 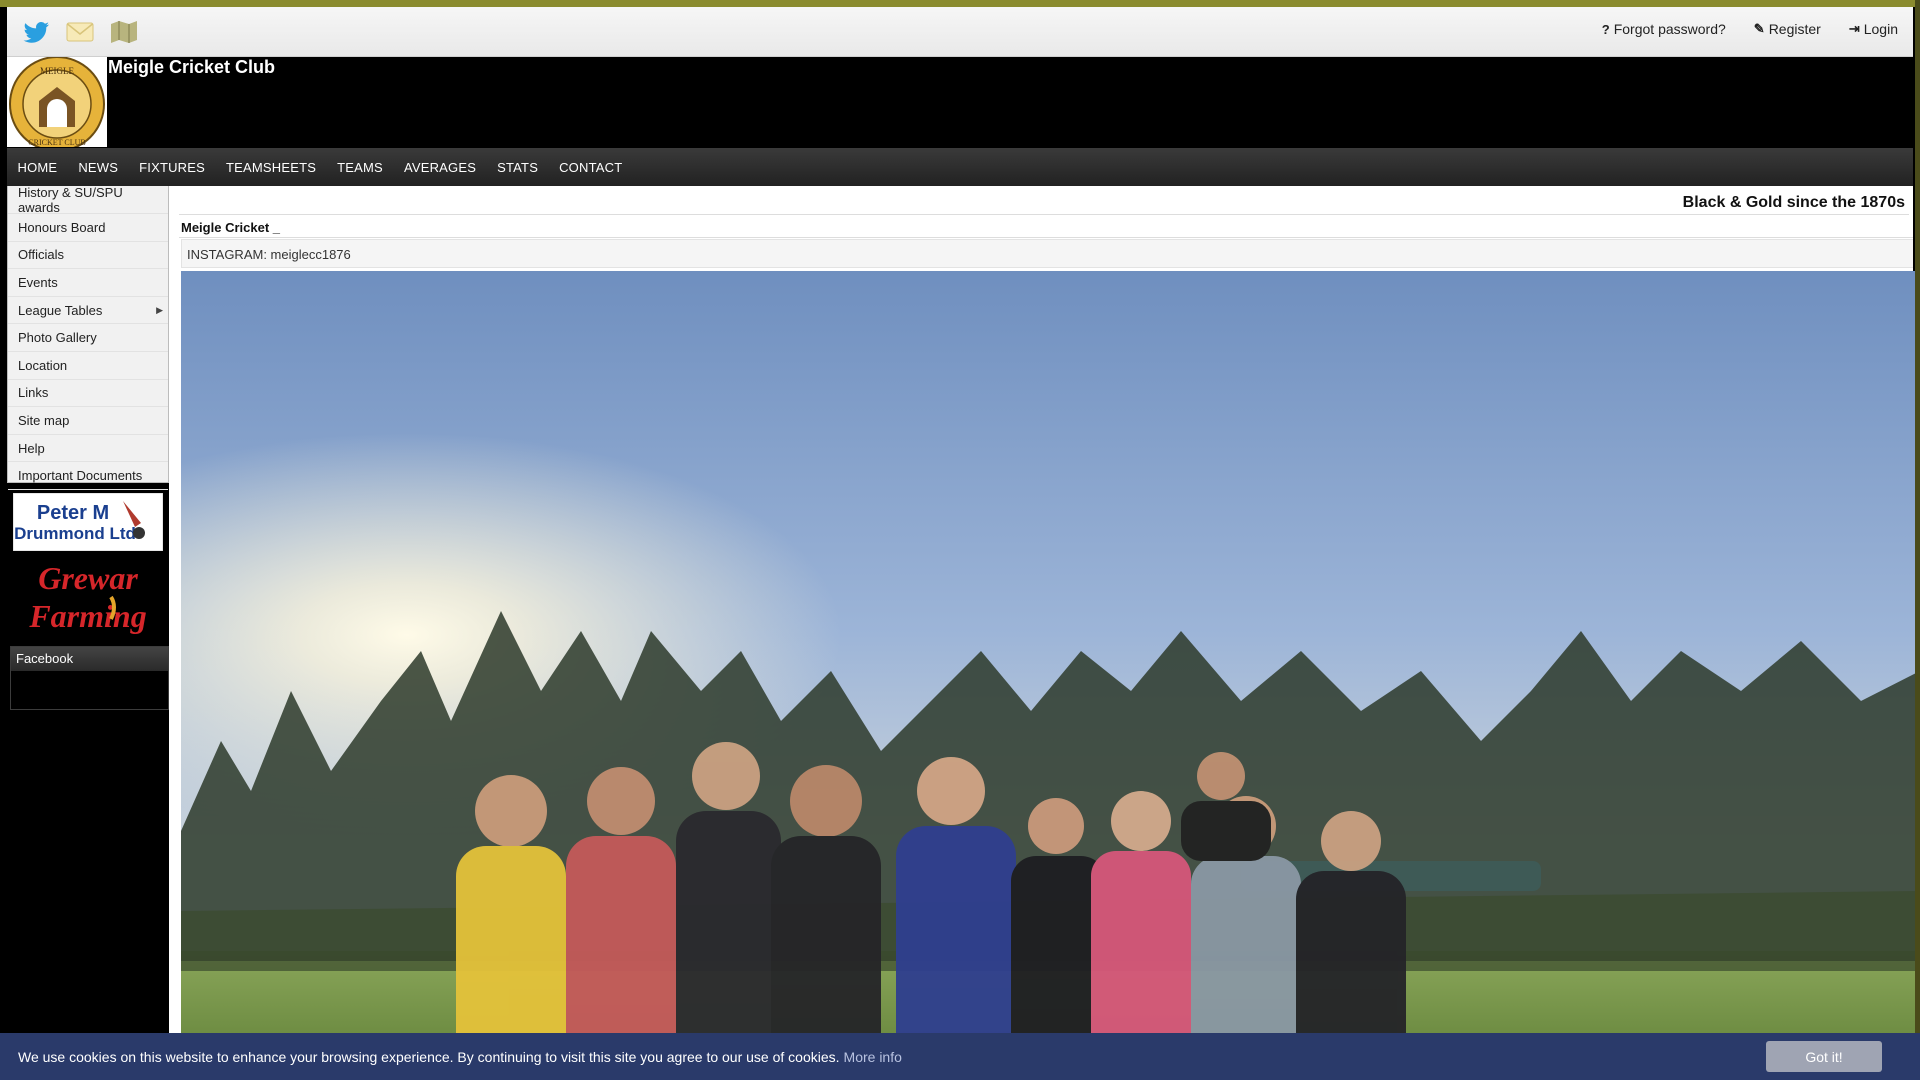 What do you see at coordinates (88, 578) in the screenshot?
I see `sponsor2-line1: Grewar` at bounding box center [88, 578].